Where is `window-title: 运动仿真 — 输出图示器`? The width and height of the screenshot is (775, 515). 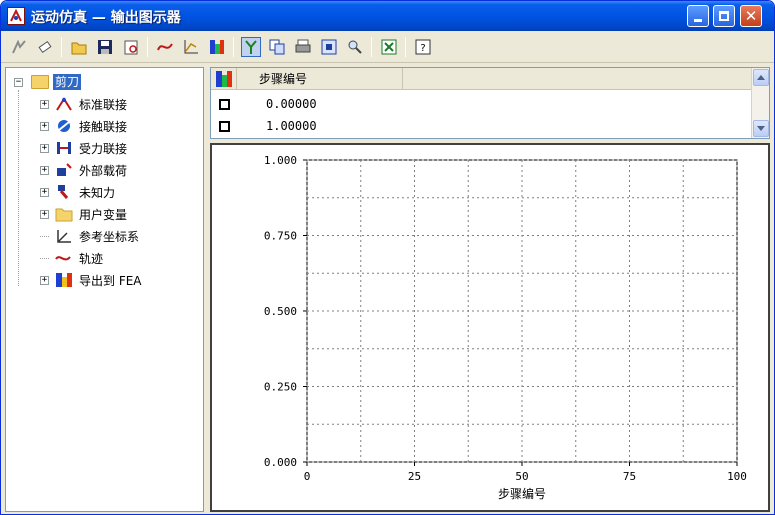 window-title: 运动仿真 — 输出图示器 is located at coordinates (106, 18).